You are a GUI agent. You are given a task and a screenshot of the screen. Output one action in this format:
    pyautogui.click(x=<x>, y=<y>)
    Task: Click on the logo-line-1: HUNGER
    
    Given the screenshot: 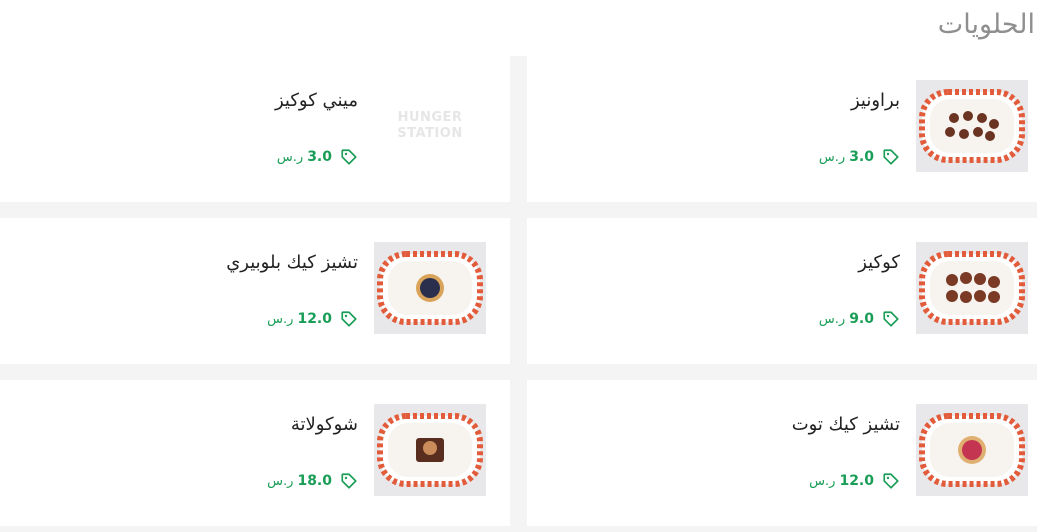 What is the action you would take?
    pyautogui.click(x=430, y=117)
    